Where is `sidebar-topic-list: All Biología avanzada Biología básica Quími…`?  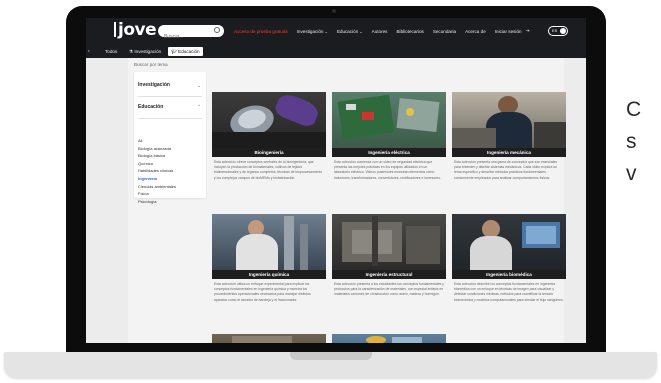 sidebar-topic-list: All Biología avanzada Biología básica Quími… is located at coordinates (157, 171).